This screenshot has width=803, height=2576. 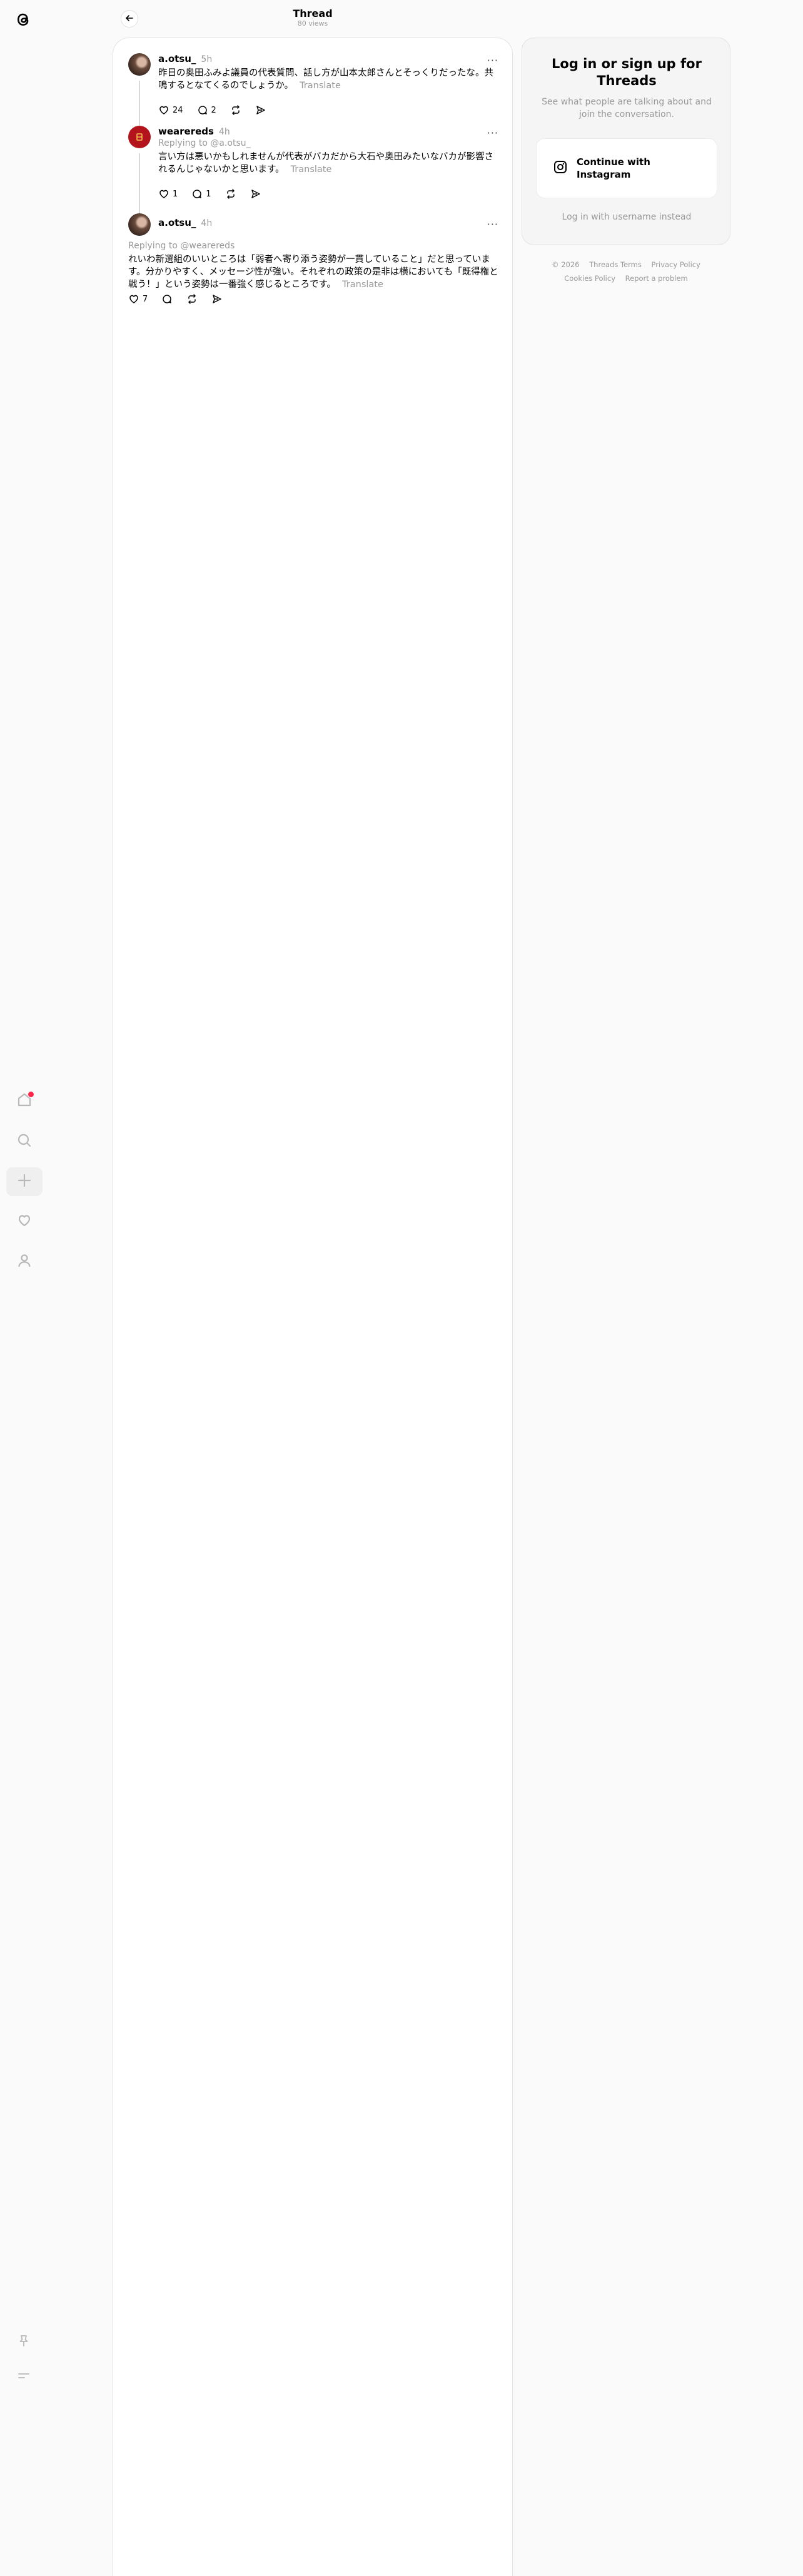 I want to click on reply-button: 1, so click(x=201, y=194).